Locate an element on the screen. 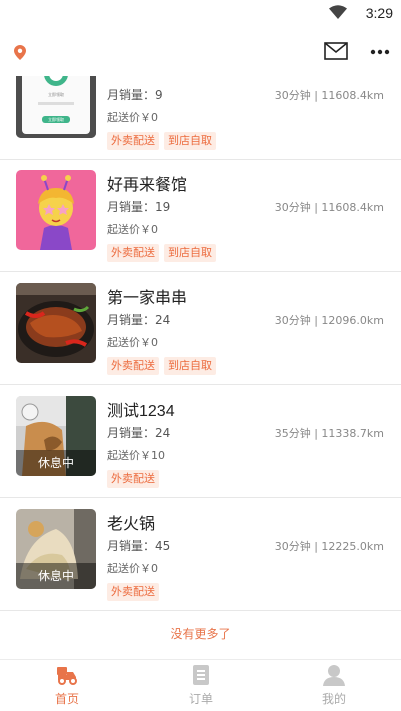  delivery-time-distance: 35分钟 | 11338.7km is located at coordinates (329, 433).